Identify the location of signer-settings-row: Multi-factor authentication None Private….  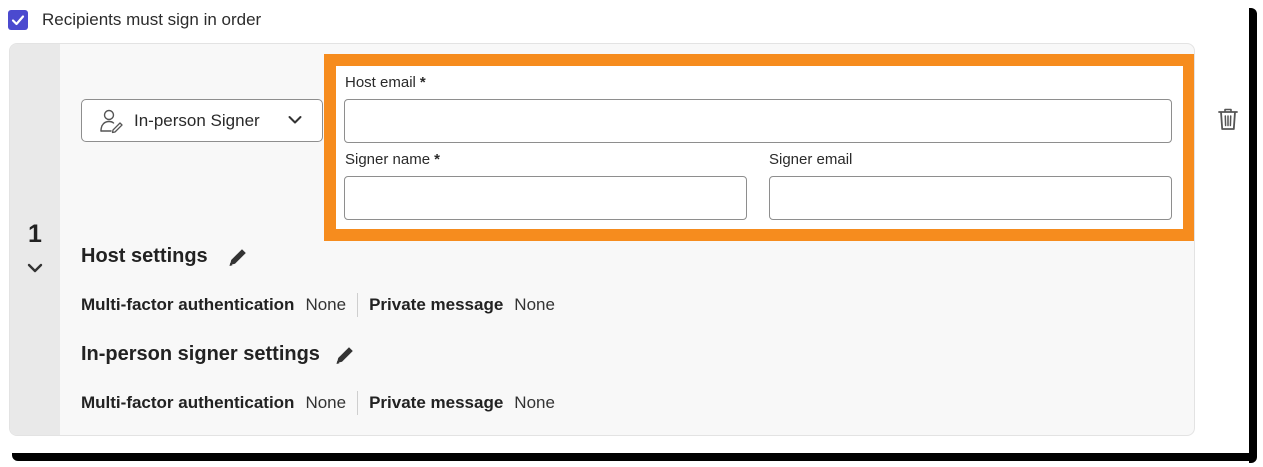
(318, 403).